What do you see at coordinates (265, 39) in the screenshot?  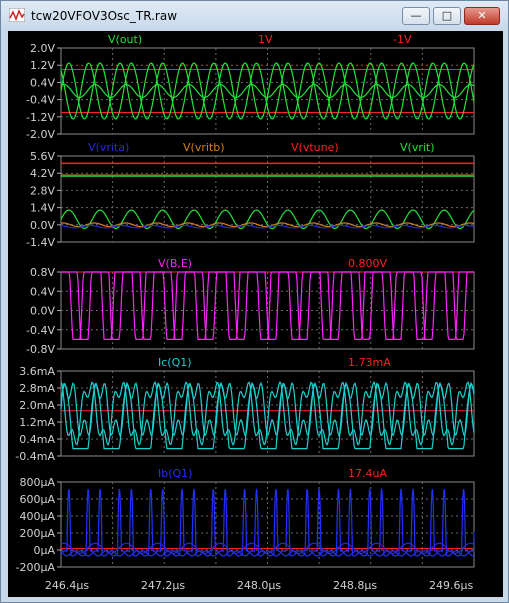 I see `trace-label: 1V` at bounding box center [265, 39].